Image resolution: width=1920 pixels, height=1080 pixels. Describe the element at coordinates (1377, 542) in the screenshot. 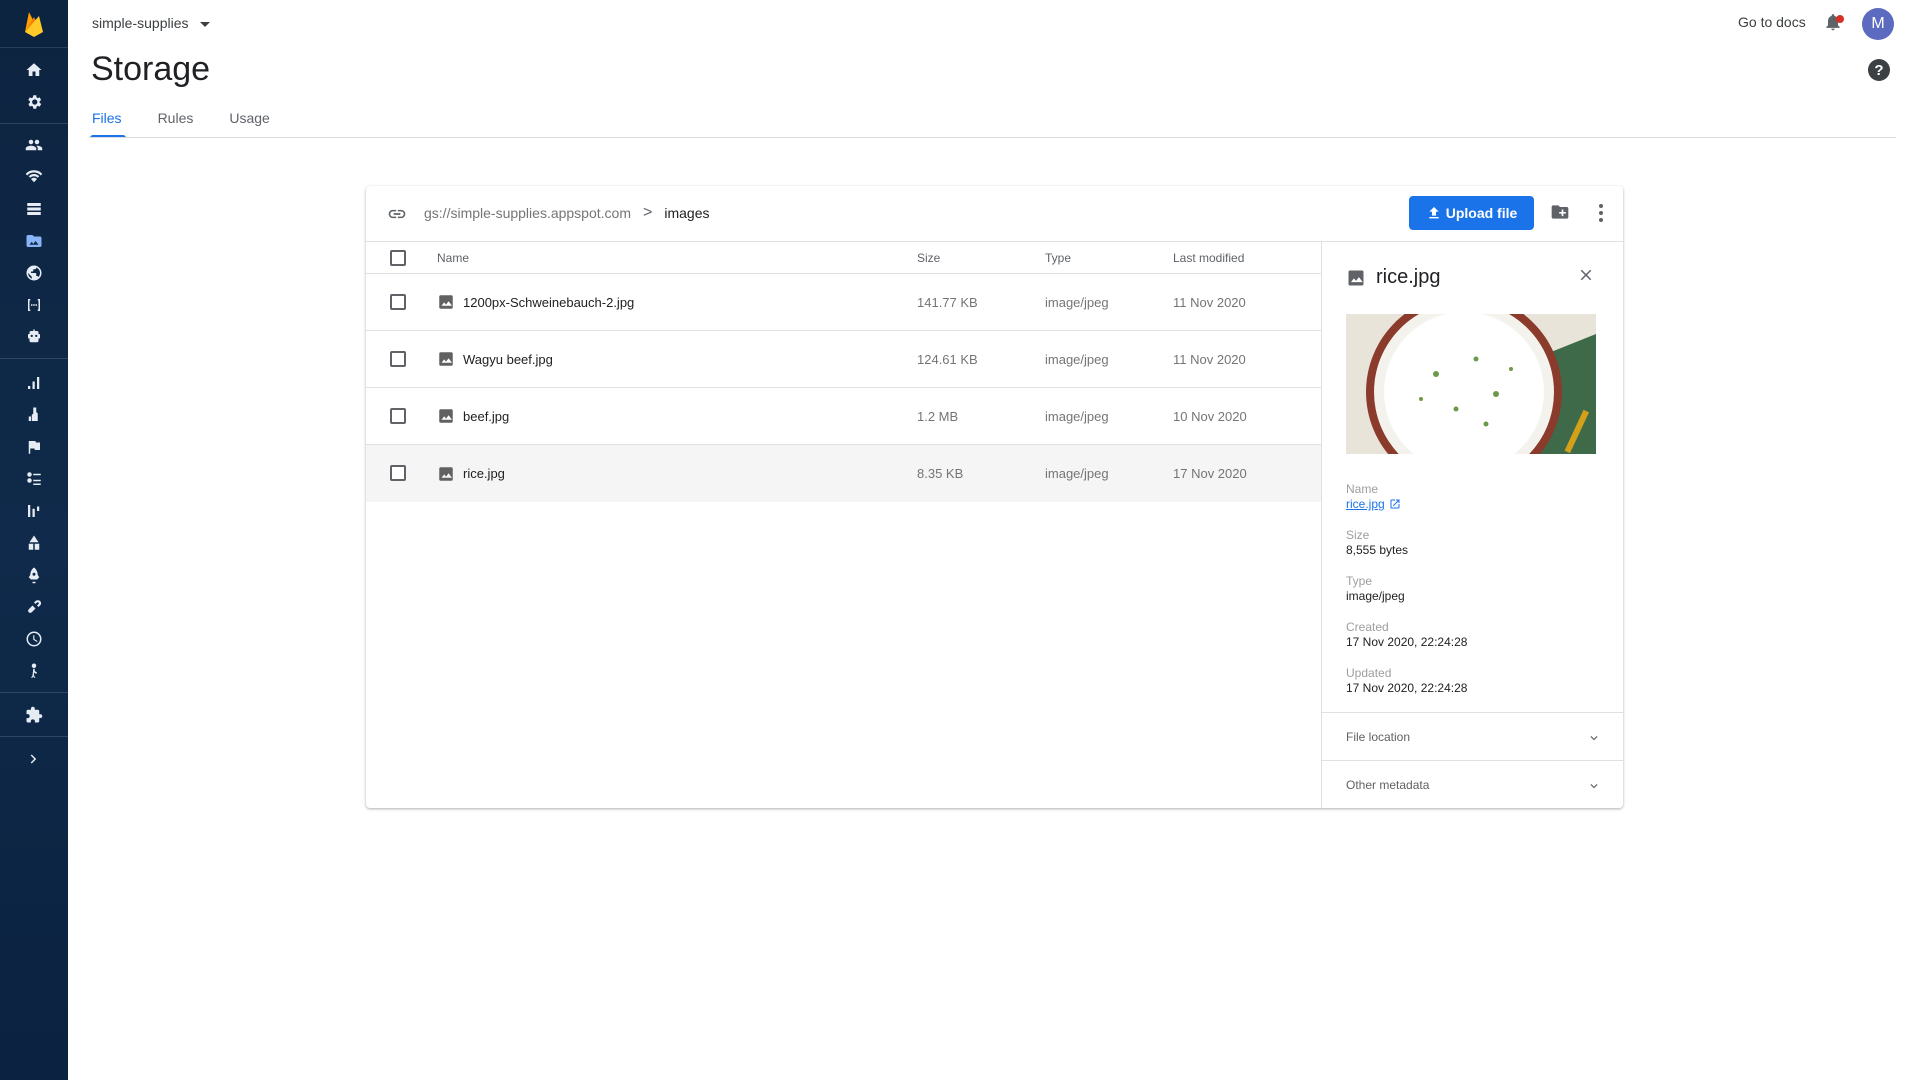

I see `meta-size: Size 8,555 bytes` at that location.